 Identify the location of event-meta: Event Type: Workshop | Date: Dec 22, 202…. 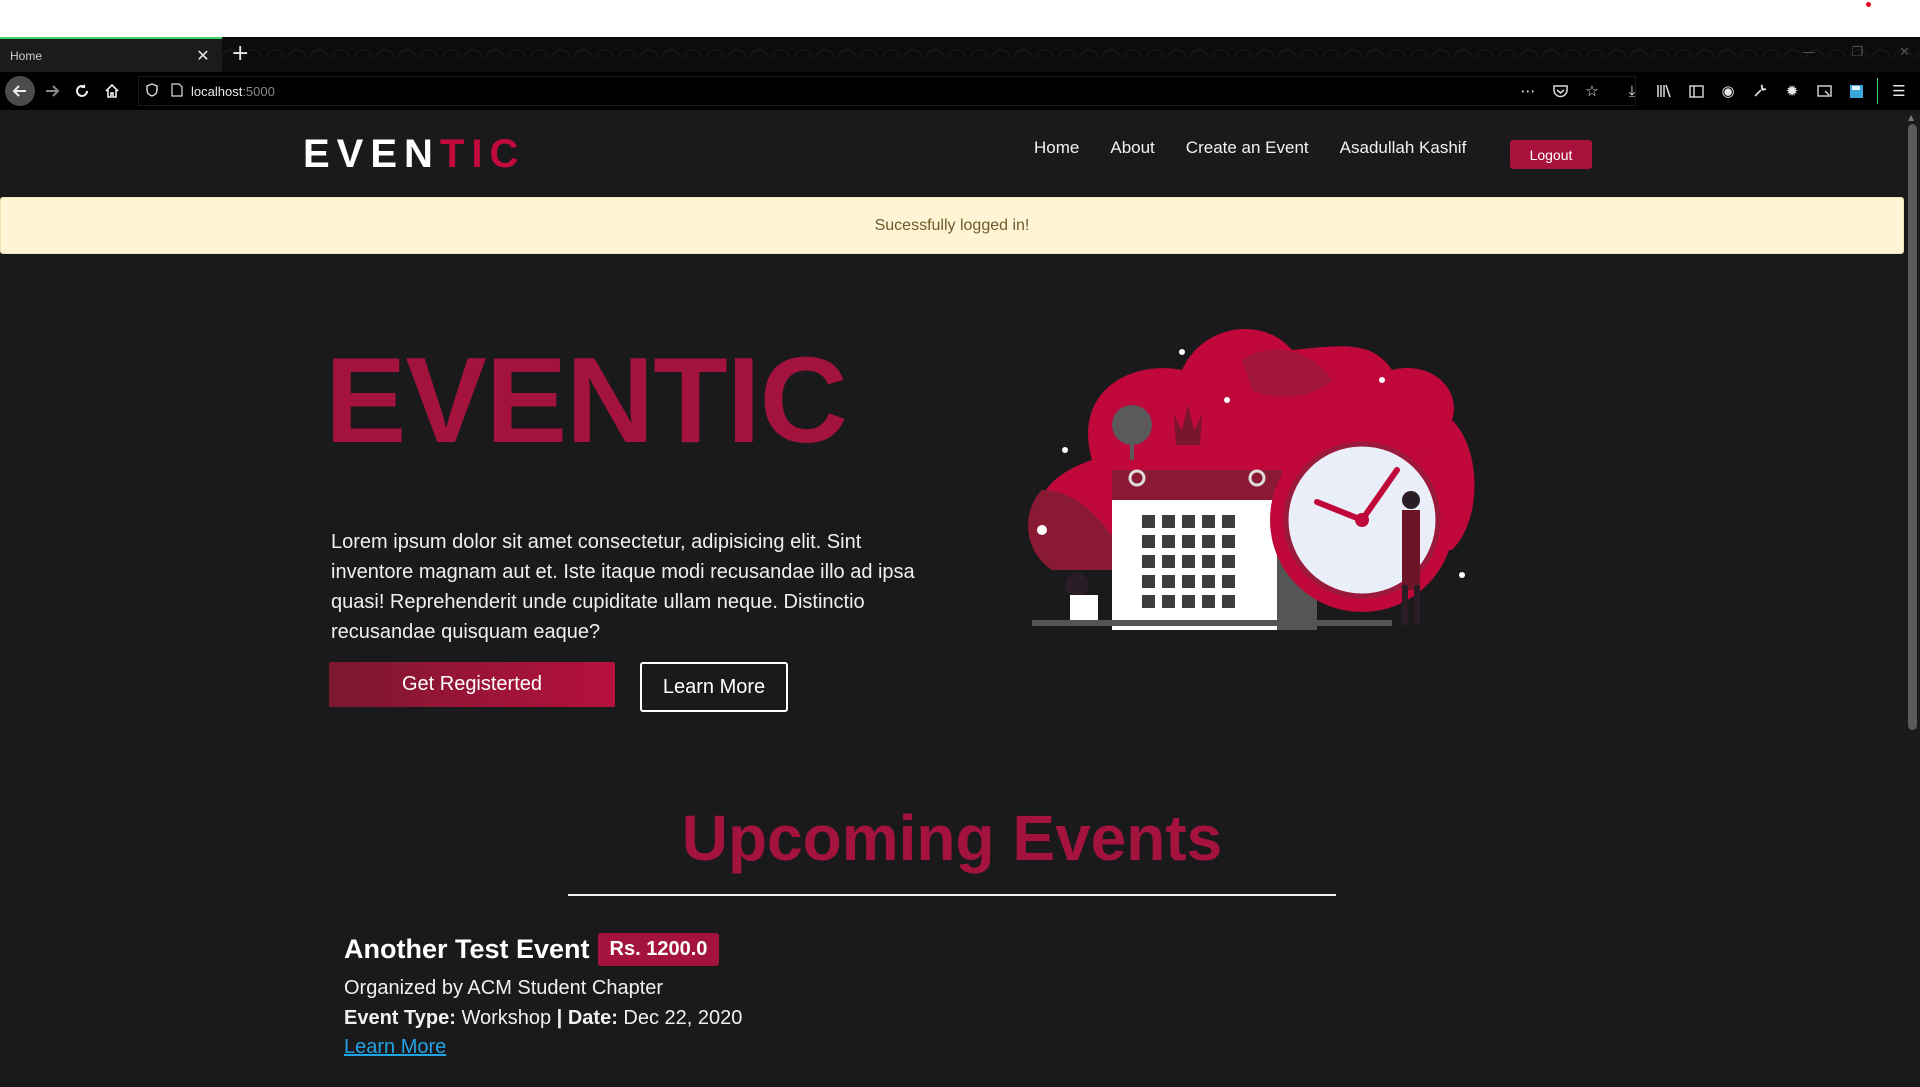
(794, 1018).